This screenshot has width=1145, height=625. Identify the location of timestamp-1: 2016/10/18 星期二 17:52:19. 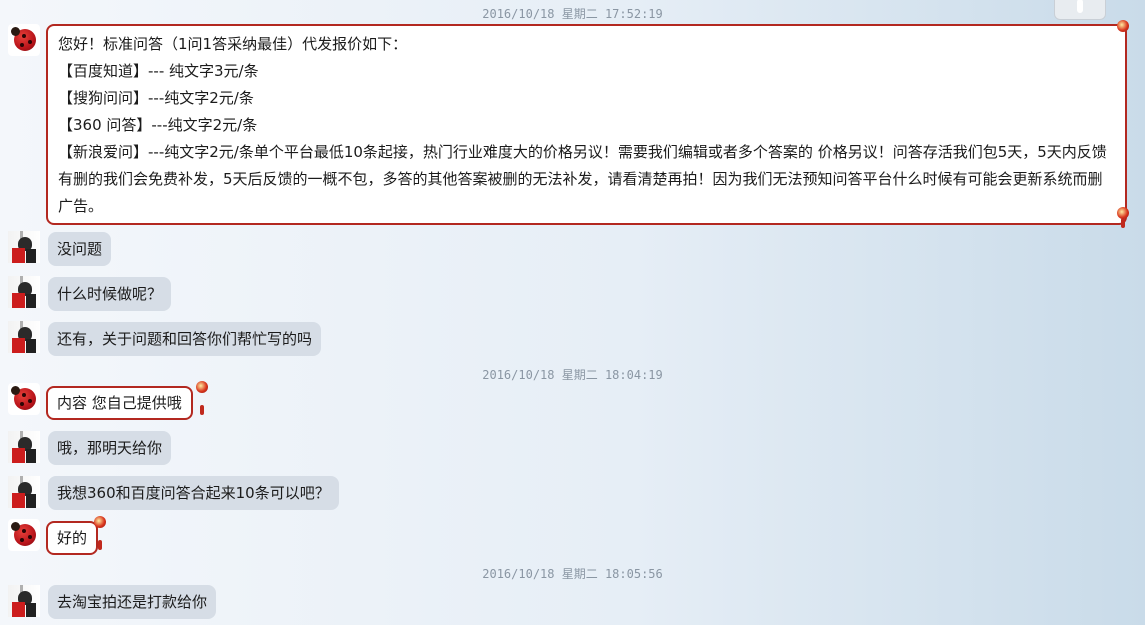
(572, 14).